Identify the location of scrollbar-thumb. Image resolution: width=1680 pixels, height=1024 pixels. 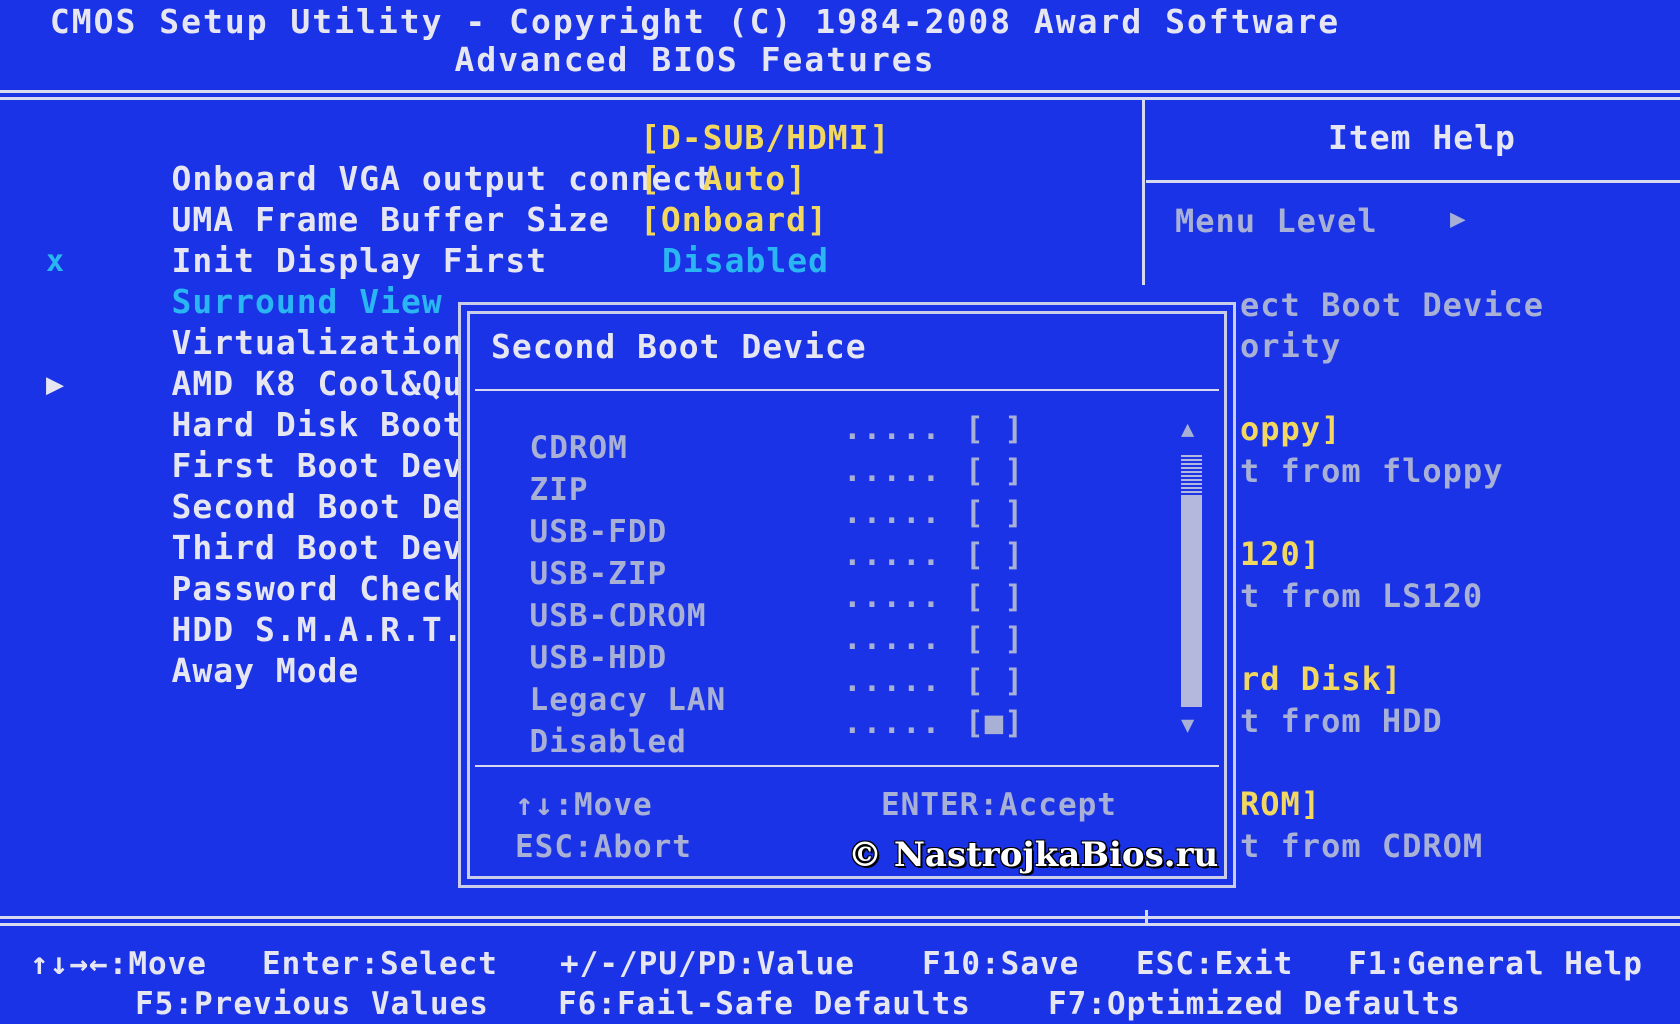
(1191, 475).